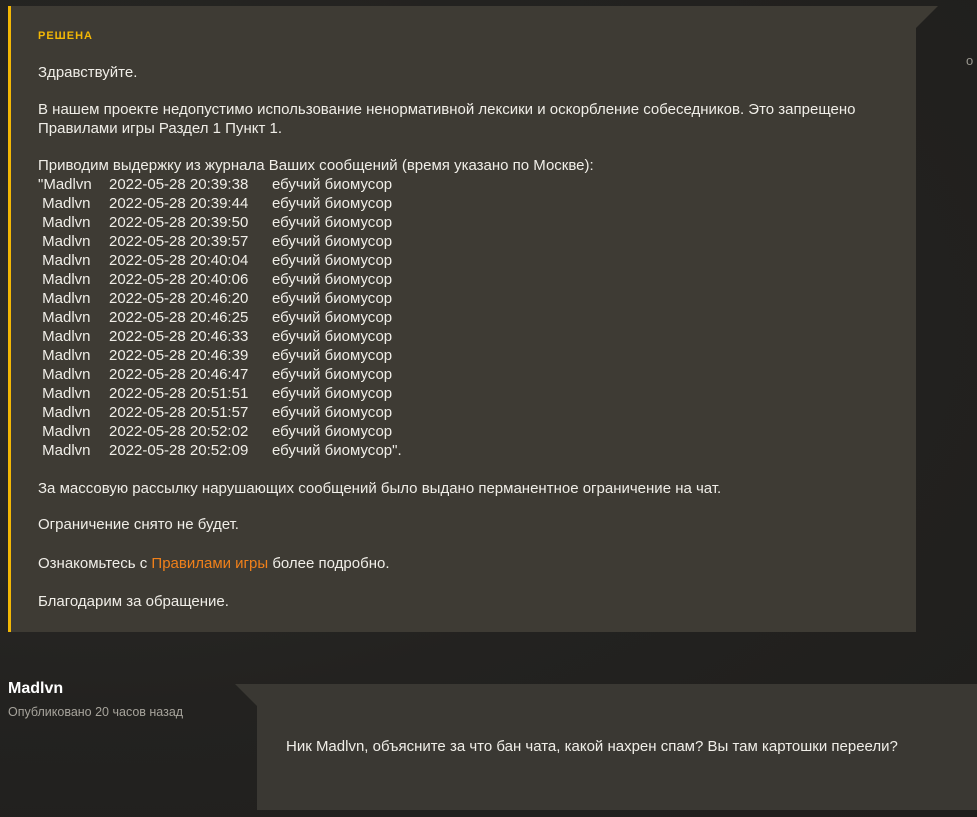 The height and width of the screenshot is (817, 977). I want to click on log-row: Madlvn 2022-05-28 20:40:04 ебучий биомусор, so click(468, 260).